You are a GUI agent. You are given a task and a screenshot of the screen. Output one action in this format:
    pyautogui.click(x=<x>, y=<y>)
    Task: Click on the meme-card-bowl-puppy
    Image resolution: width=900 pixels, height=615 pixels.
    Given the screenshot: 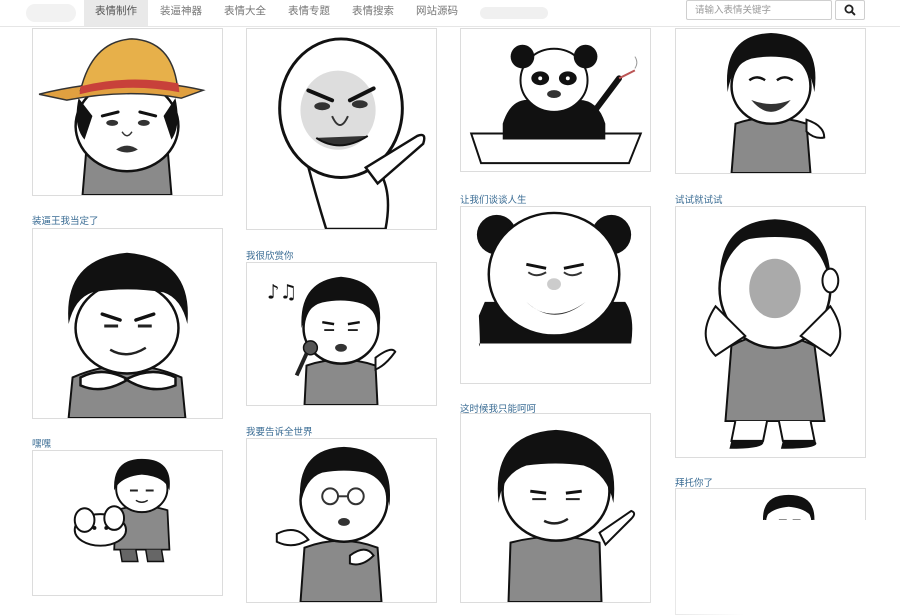 What is the action you would take?
    pyautogui.click(x=127, y=523)
    